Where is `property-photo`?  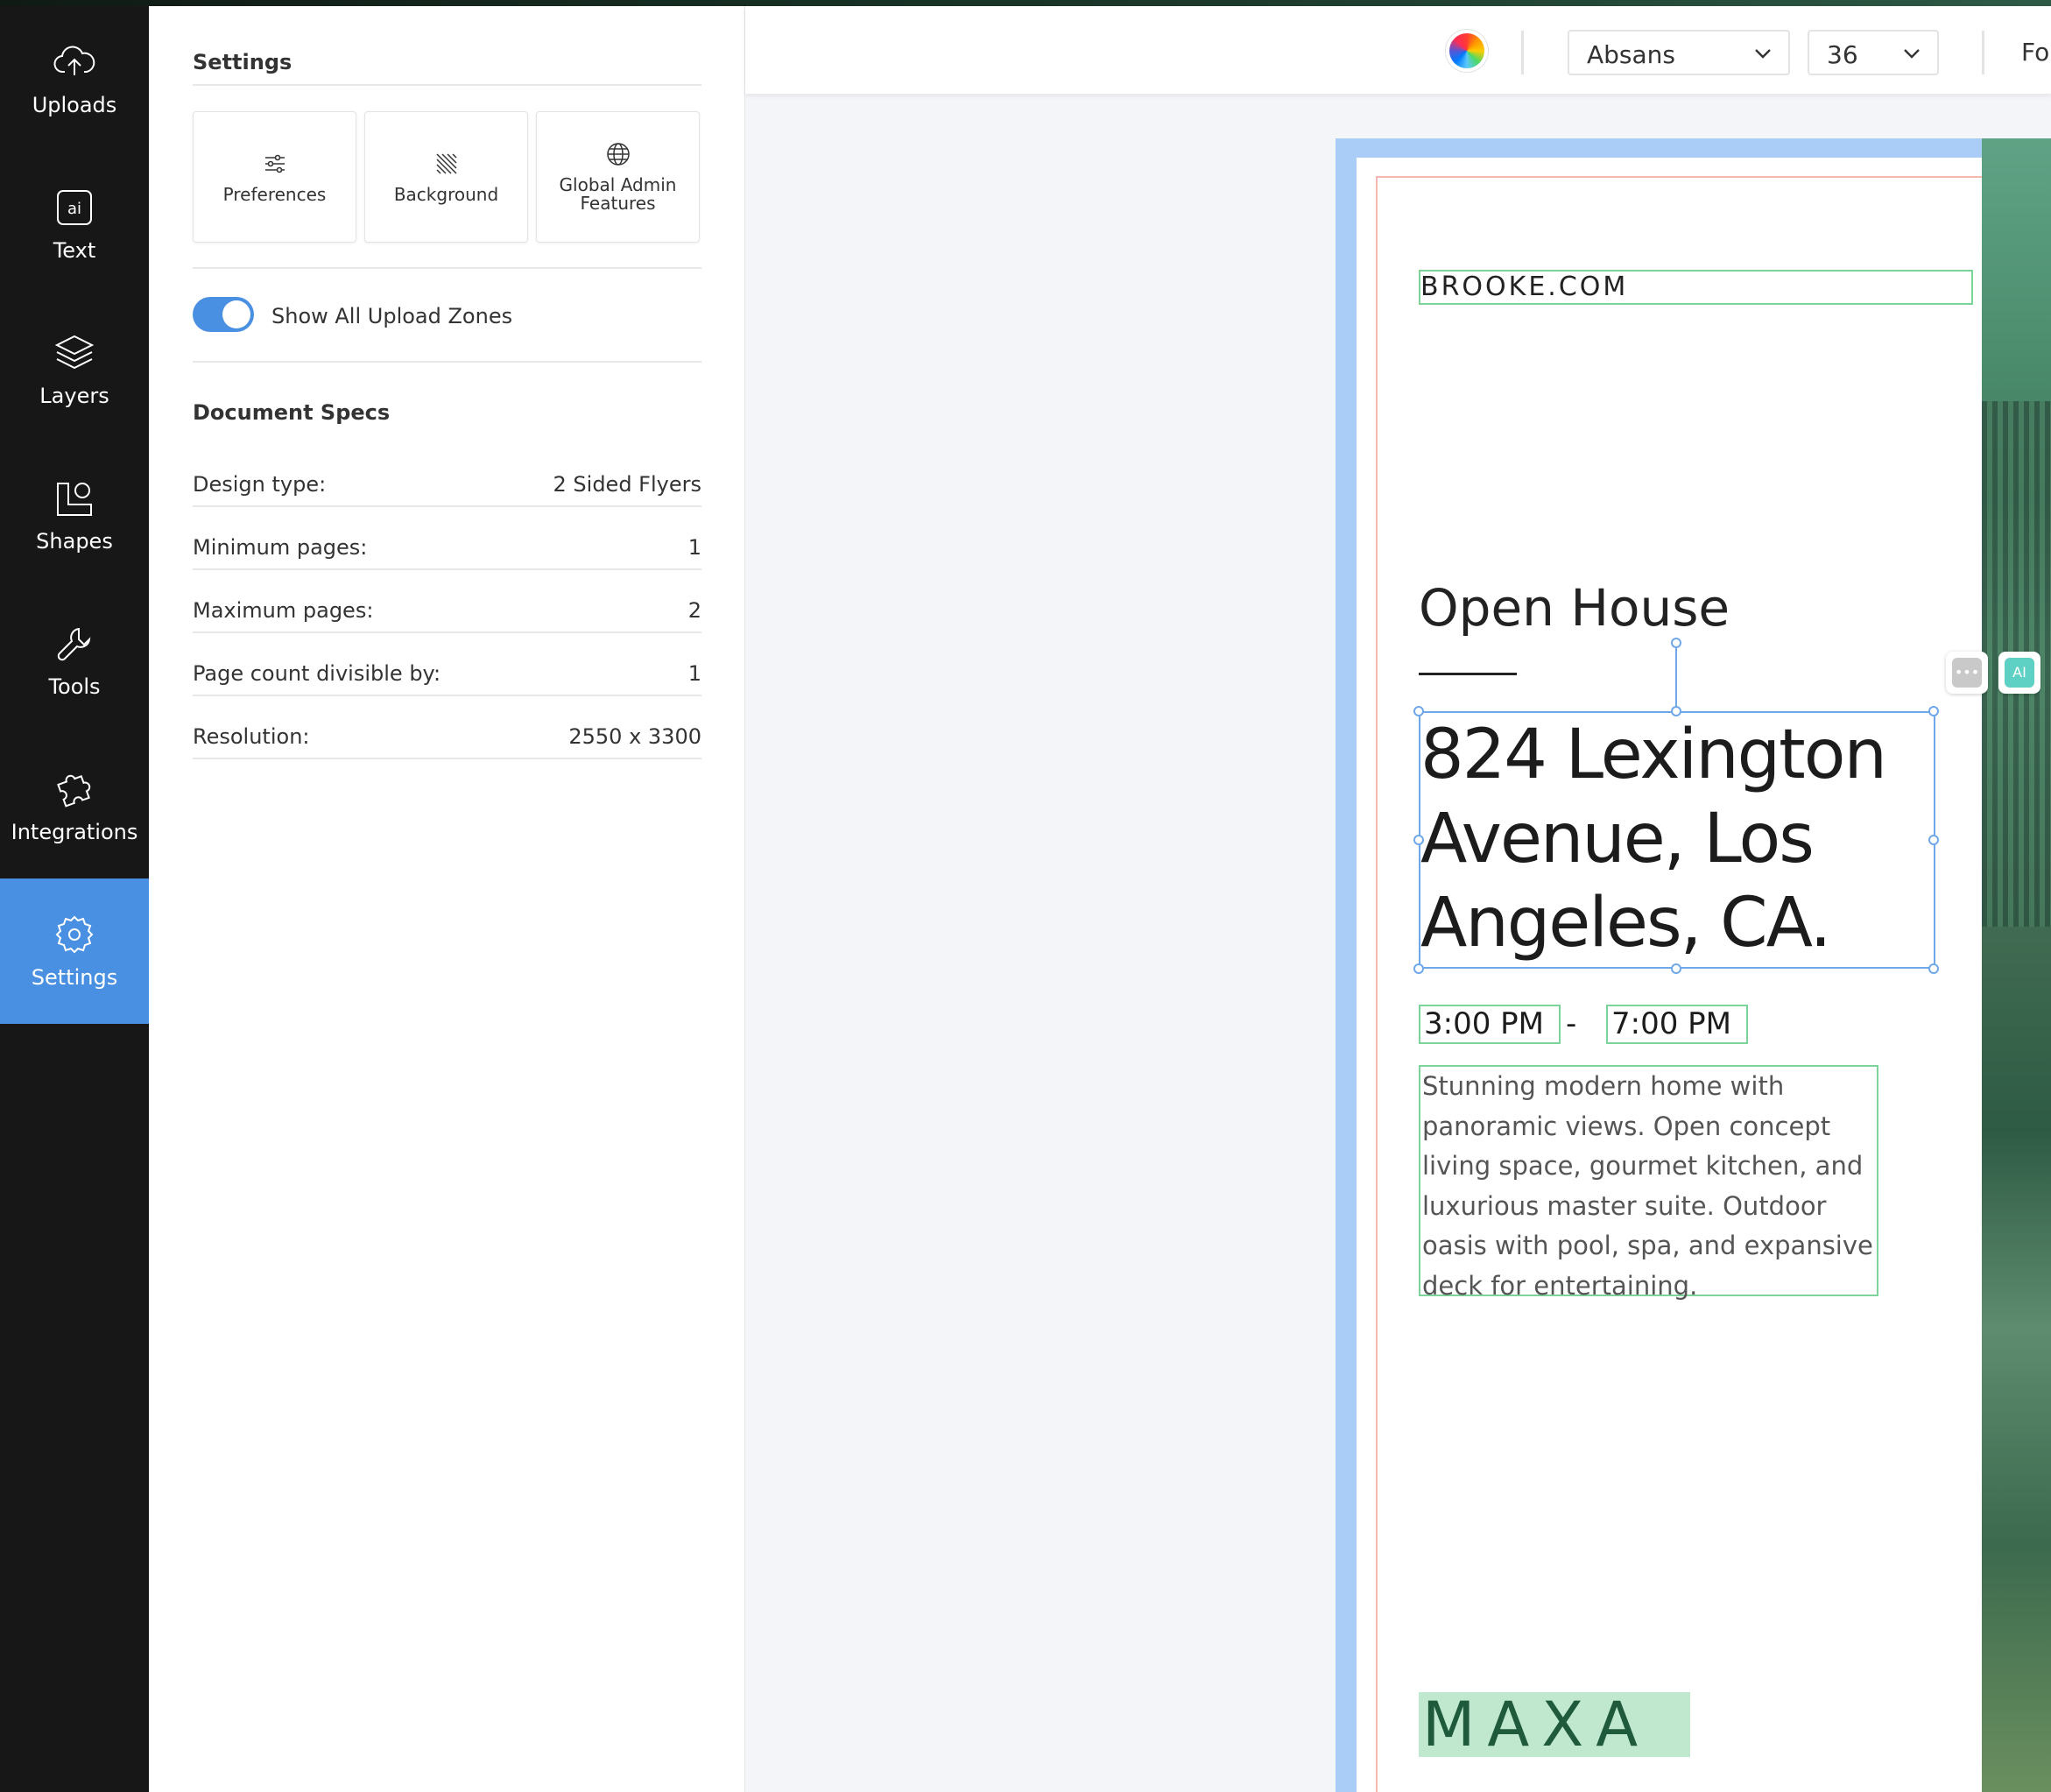 property-photo is located at coordinates (2017, 965).